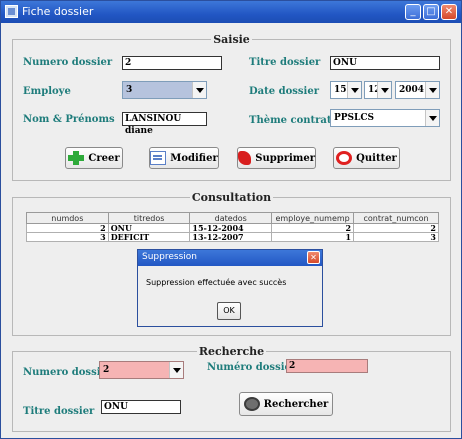 This screenshot has width=462, height=439. What do you see at coordinates (252, 367) in the screenshot?
I see `recherche-numero2-label: Numéro dossier` at bounding box center [252, 367].